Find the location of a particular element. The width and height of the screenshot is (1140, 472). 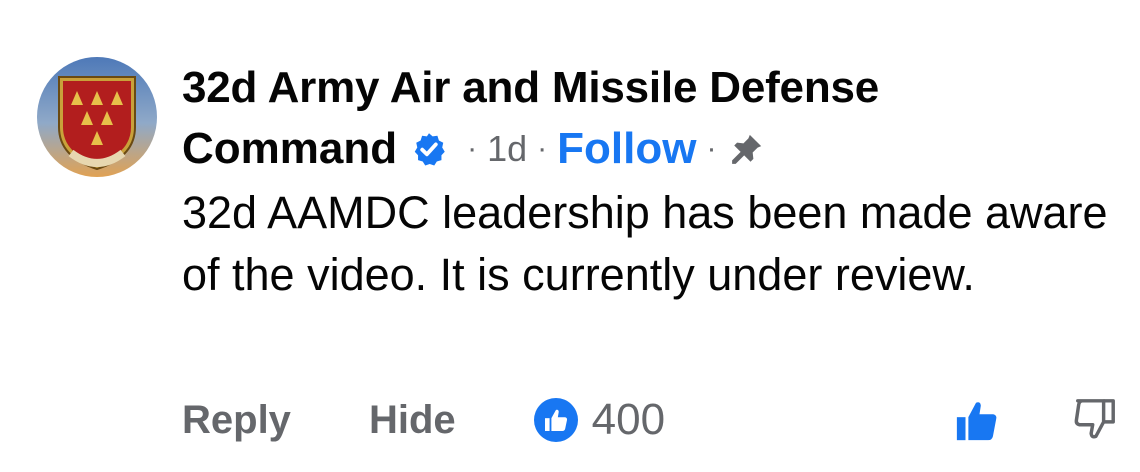

verified-badge-icon is located at coordinates (429, 149).